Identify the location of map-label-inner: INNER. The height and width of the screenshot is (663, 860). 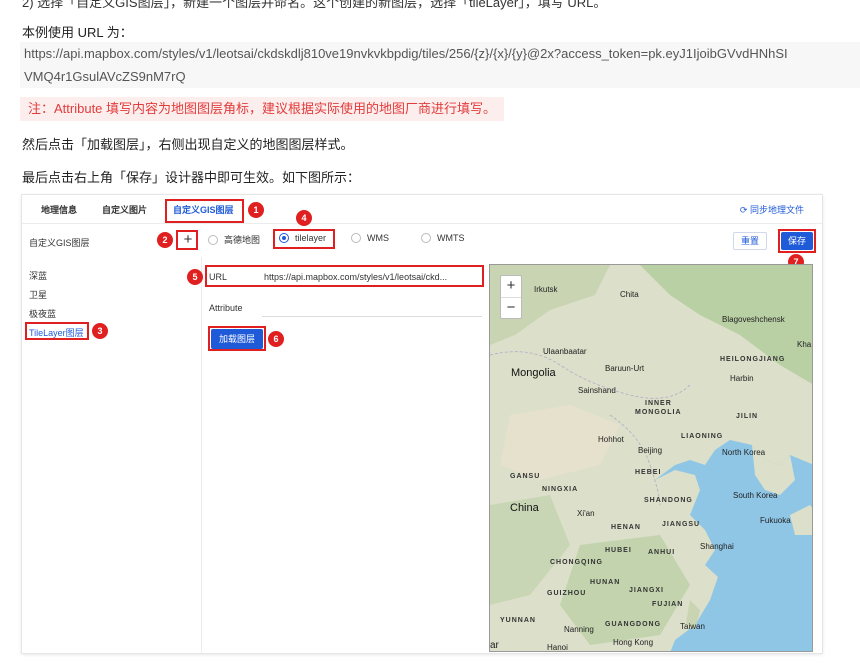
(658, 403).